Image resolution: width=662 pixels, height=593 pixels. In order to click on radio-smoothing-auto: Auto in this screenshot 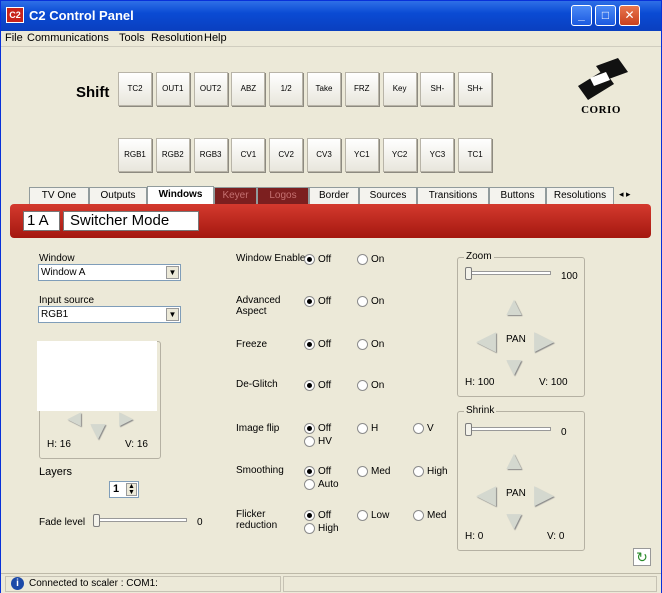, I will do `click(321, 484)`.